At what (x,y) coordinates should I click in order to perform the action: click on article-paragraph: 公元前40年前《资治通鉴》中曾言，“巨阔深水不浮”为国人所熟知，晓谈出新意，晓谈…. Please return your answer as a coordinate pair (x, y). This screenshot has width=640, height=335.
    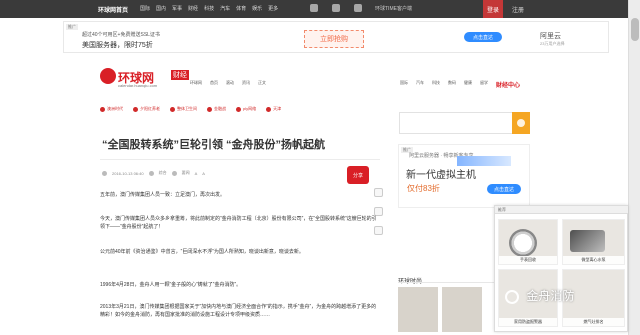
    Looking at the image, I should click on (202, 252).